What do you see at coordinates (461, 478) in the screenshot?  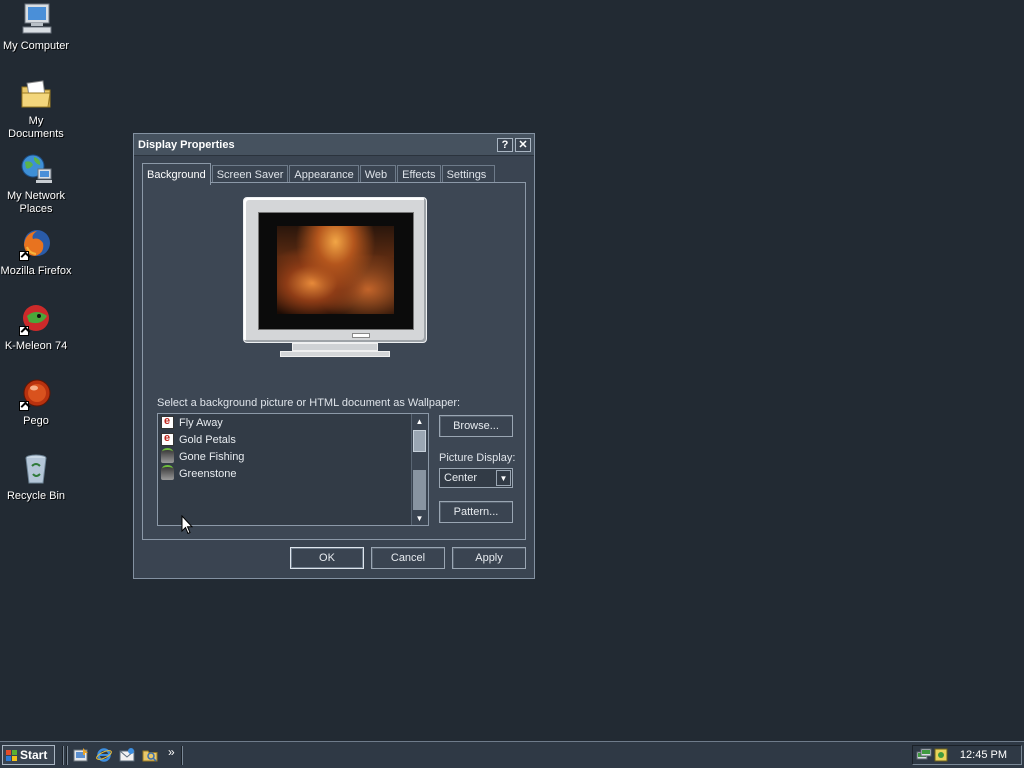 I see `picture-display-value: Center` at bounding box center [461, 478].